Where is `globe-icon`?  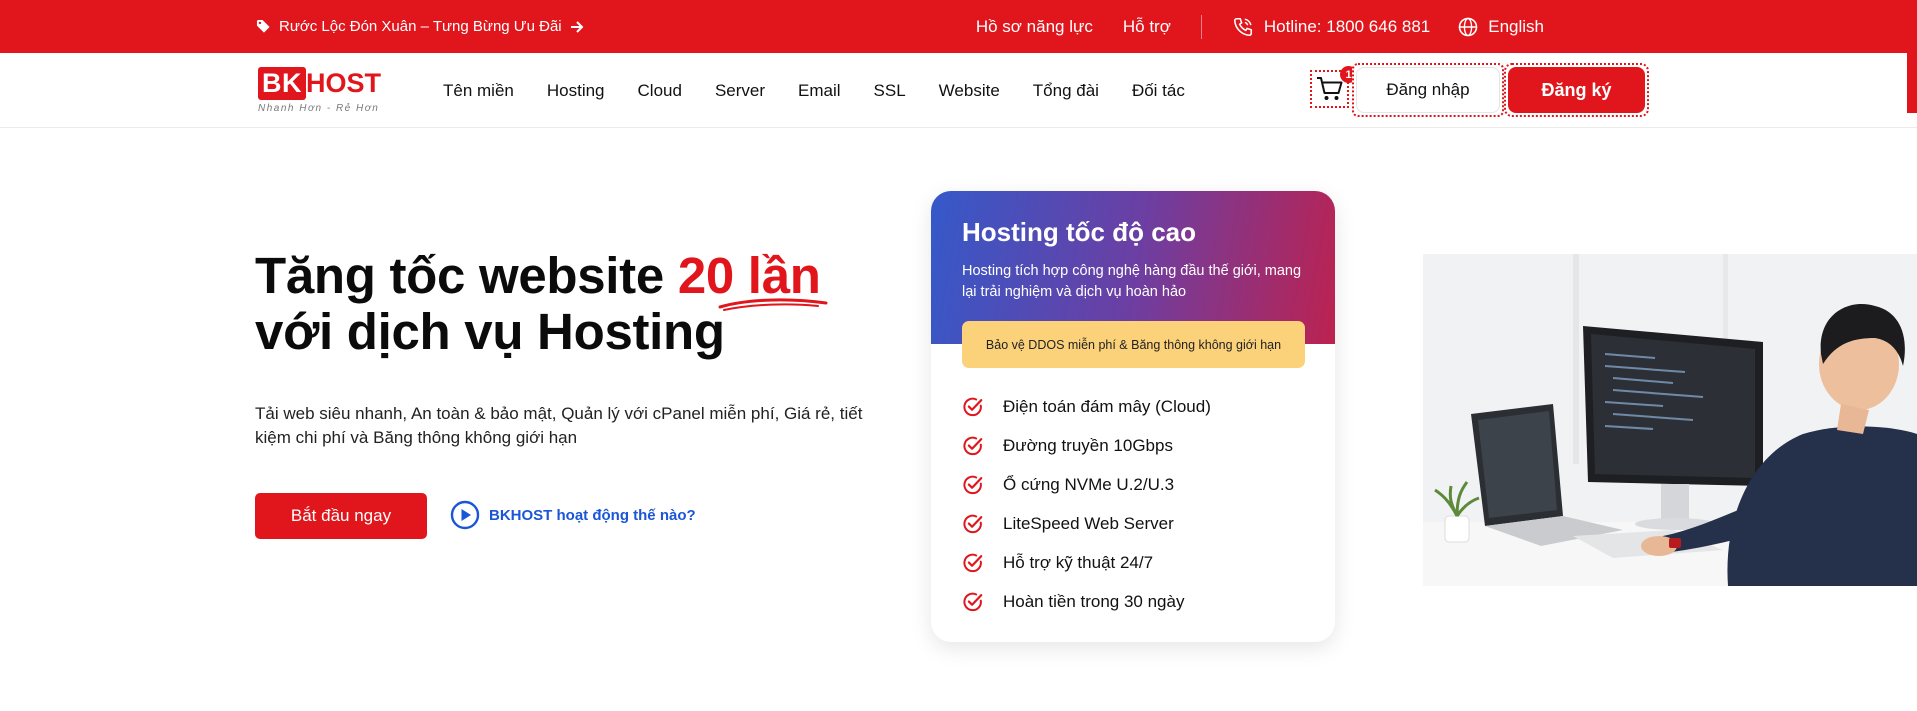
globe-icon is located at coordinates (1468, 26).